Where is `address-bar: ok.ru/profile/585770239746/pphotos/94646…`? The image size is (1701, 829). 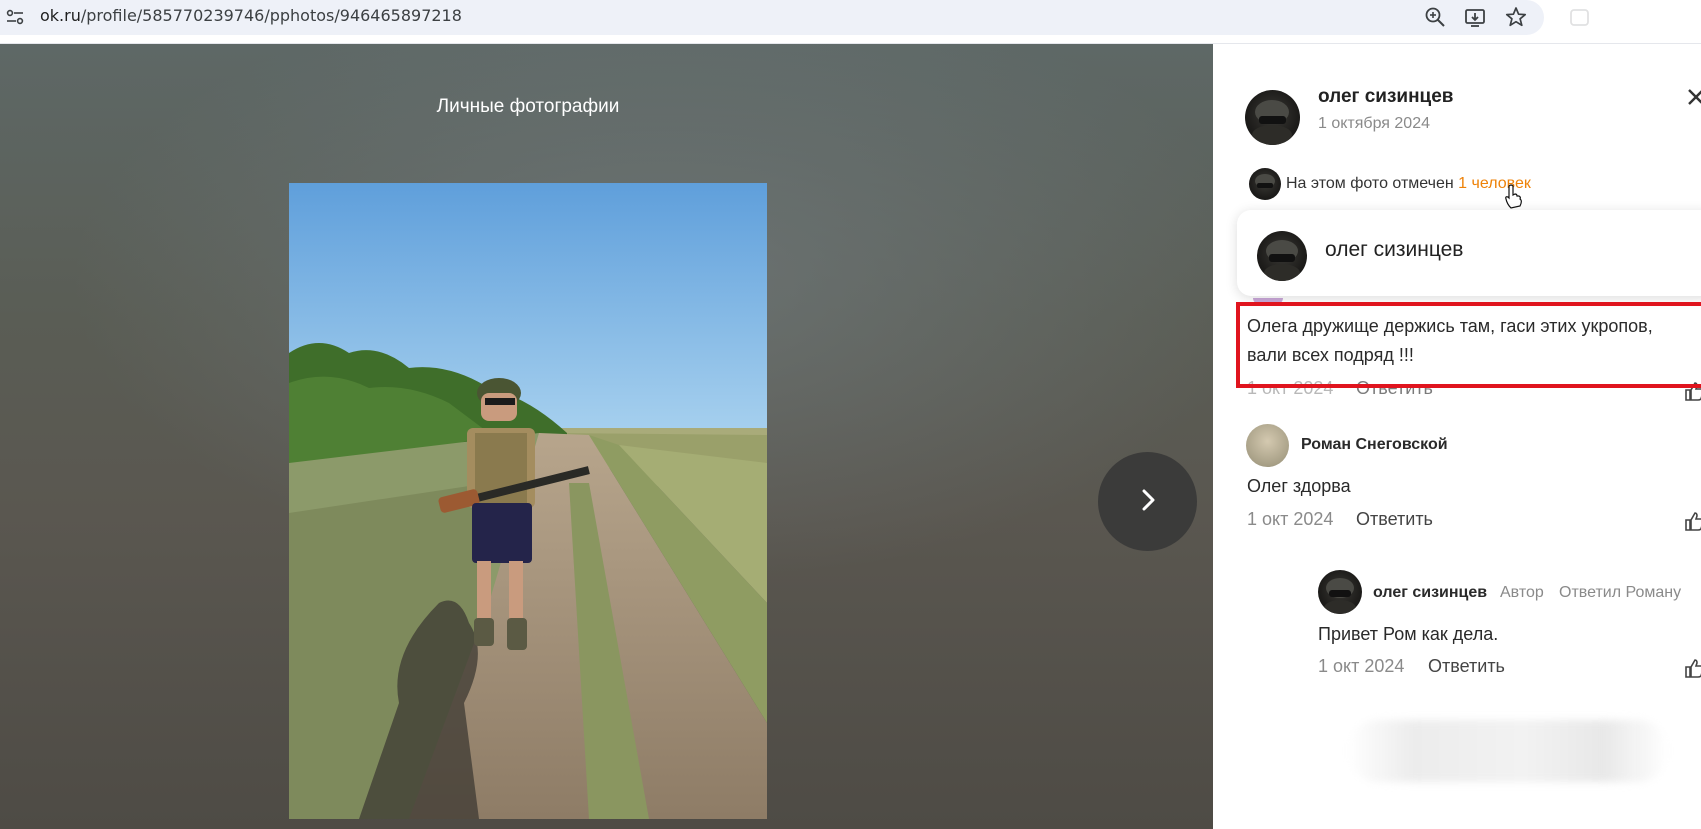
address-bar: ok.ru/profile/585770239746/pphotos/94646… is located at coordinates (772, 17).